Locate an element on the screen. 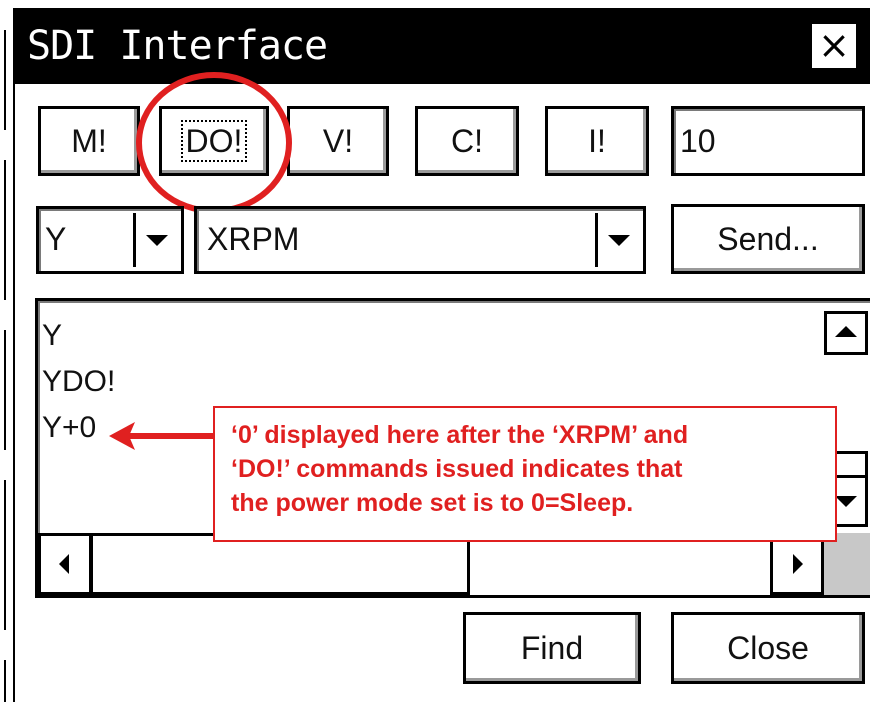 This screenshot has width=870, height=702. window-title: SDI Interface is located at coordinates (177, 46).